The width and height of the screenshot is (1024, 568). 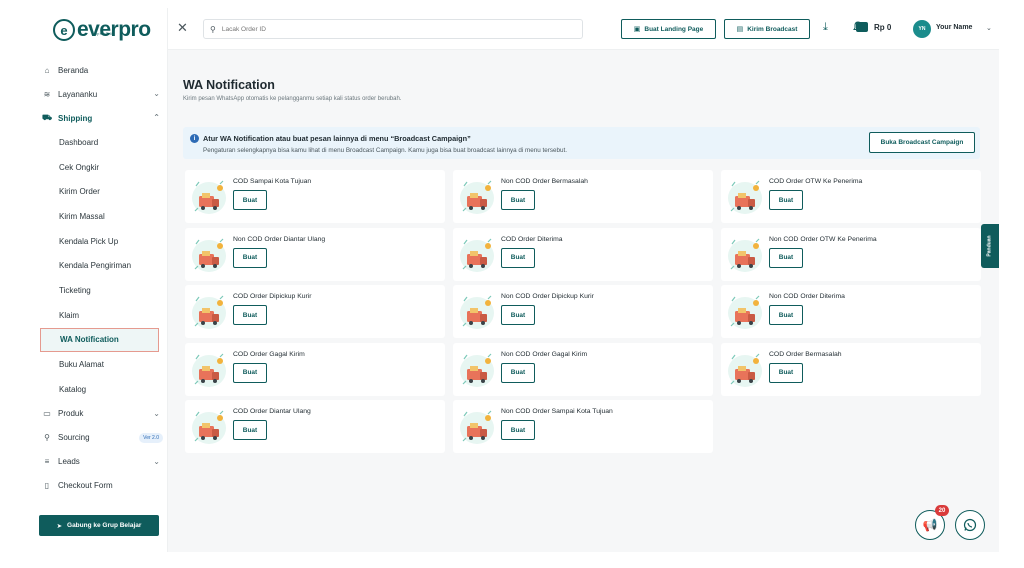 I want to click on sidebar-subitem-kendala-pengiriman: Kendala Pengiriman, so click(x=98, y=265).